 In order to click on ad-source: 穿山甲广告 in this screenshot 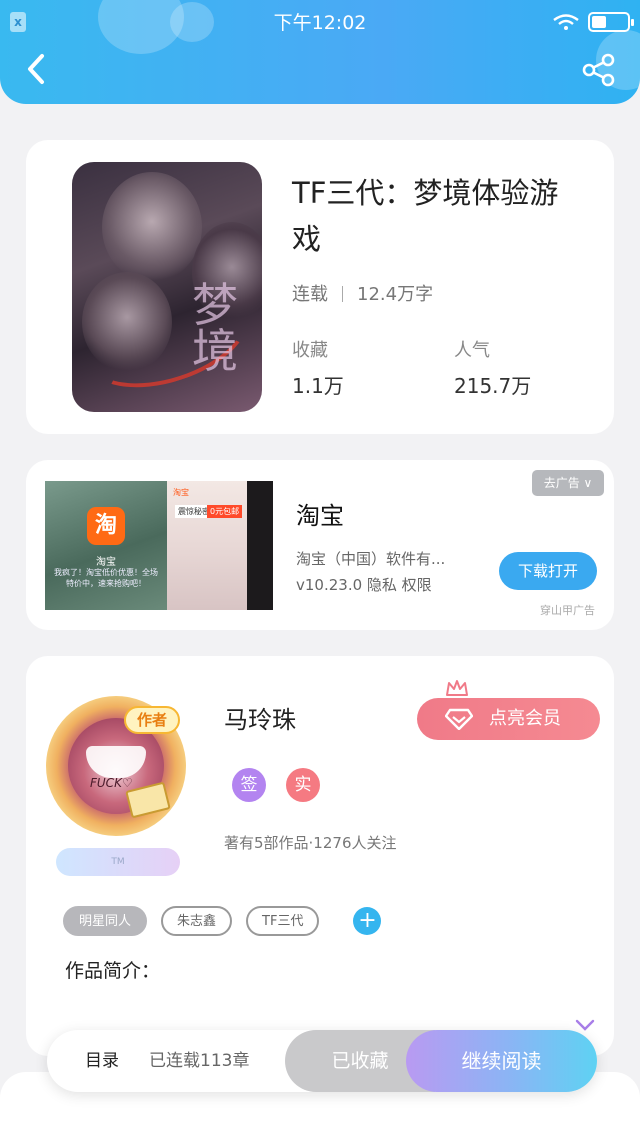, I will do `click(567, 610)`.